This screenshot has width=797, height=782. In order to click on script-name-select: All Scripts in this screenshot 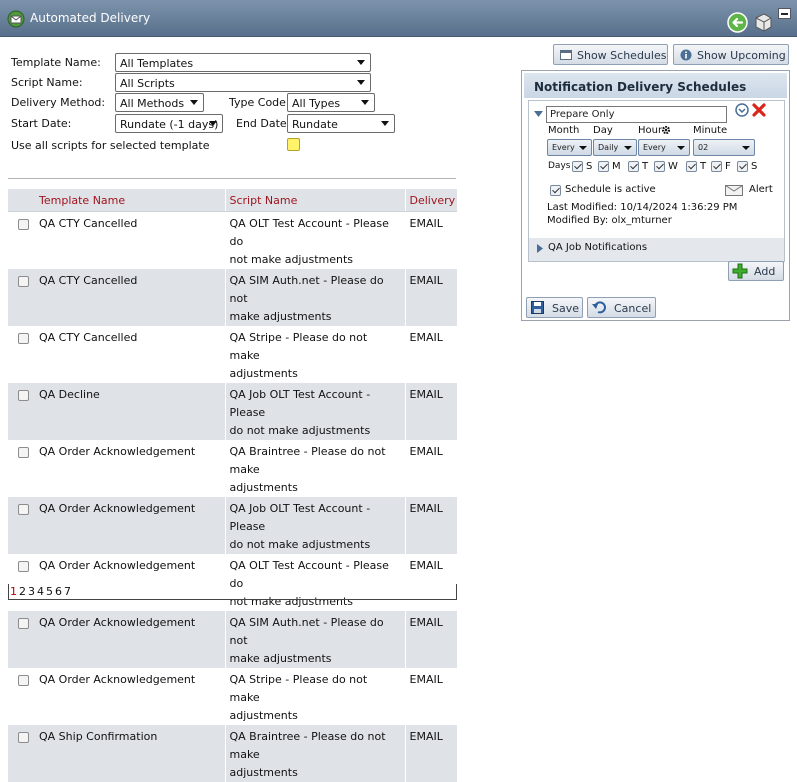, I will do `click(243, 82)`.